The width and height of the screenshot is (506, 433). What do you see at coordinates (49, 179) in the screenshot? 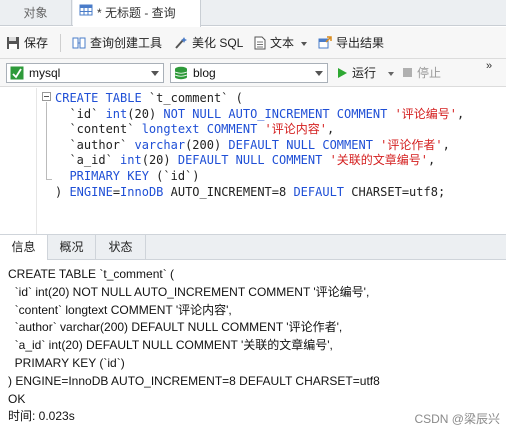
I see `fold-guide-end` at bounding box center [49, 179].